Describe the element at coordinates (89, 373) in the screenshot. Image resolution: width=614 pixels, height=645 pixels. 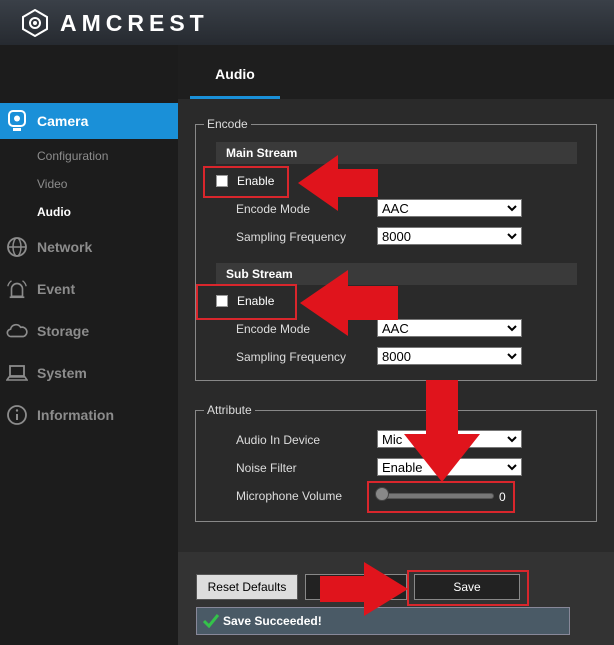
I see `sidebar-item-system: System` at that location.